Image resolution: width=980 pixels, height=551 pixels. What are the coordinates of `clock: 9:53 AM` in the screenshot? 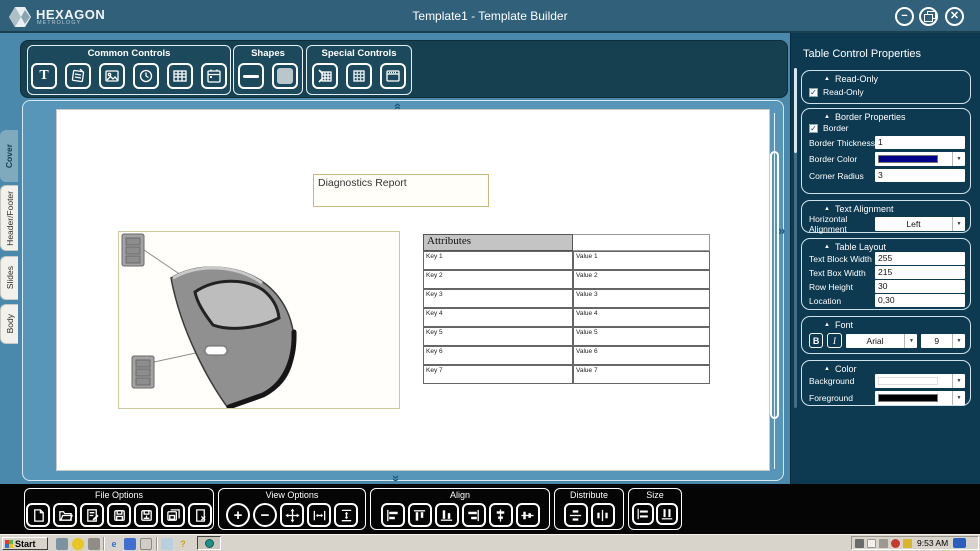 It's located at (933, 543).